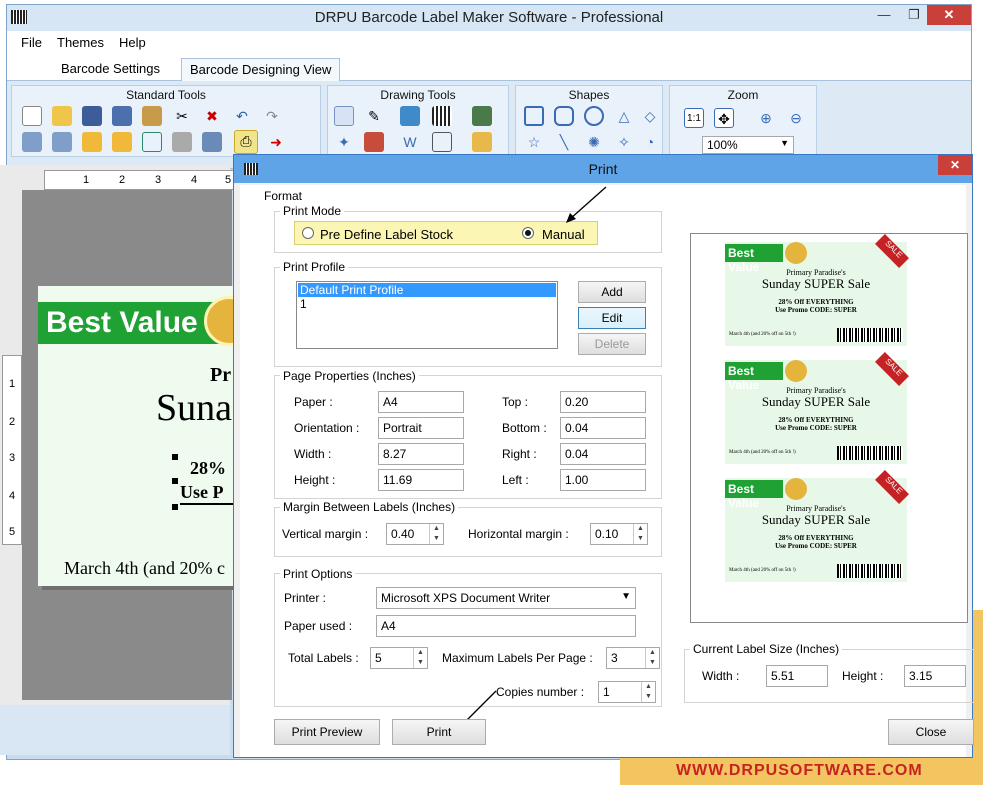  I want to click on bottom-field: 0.04, so click(603, 428).